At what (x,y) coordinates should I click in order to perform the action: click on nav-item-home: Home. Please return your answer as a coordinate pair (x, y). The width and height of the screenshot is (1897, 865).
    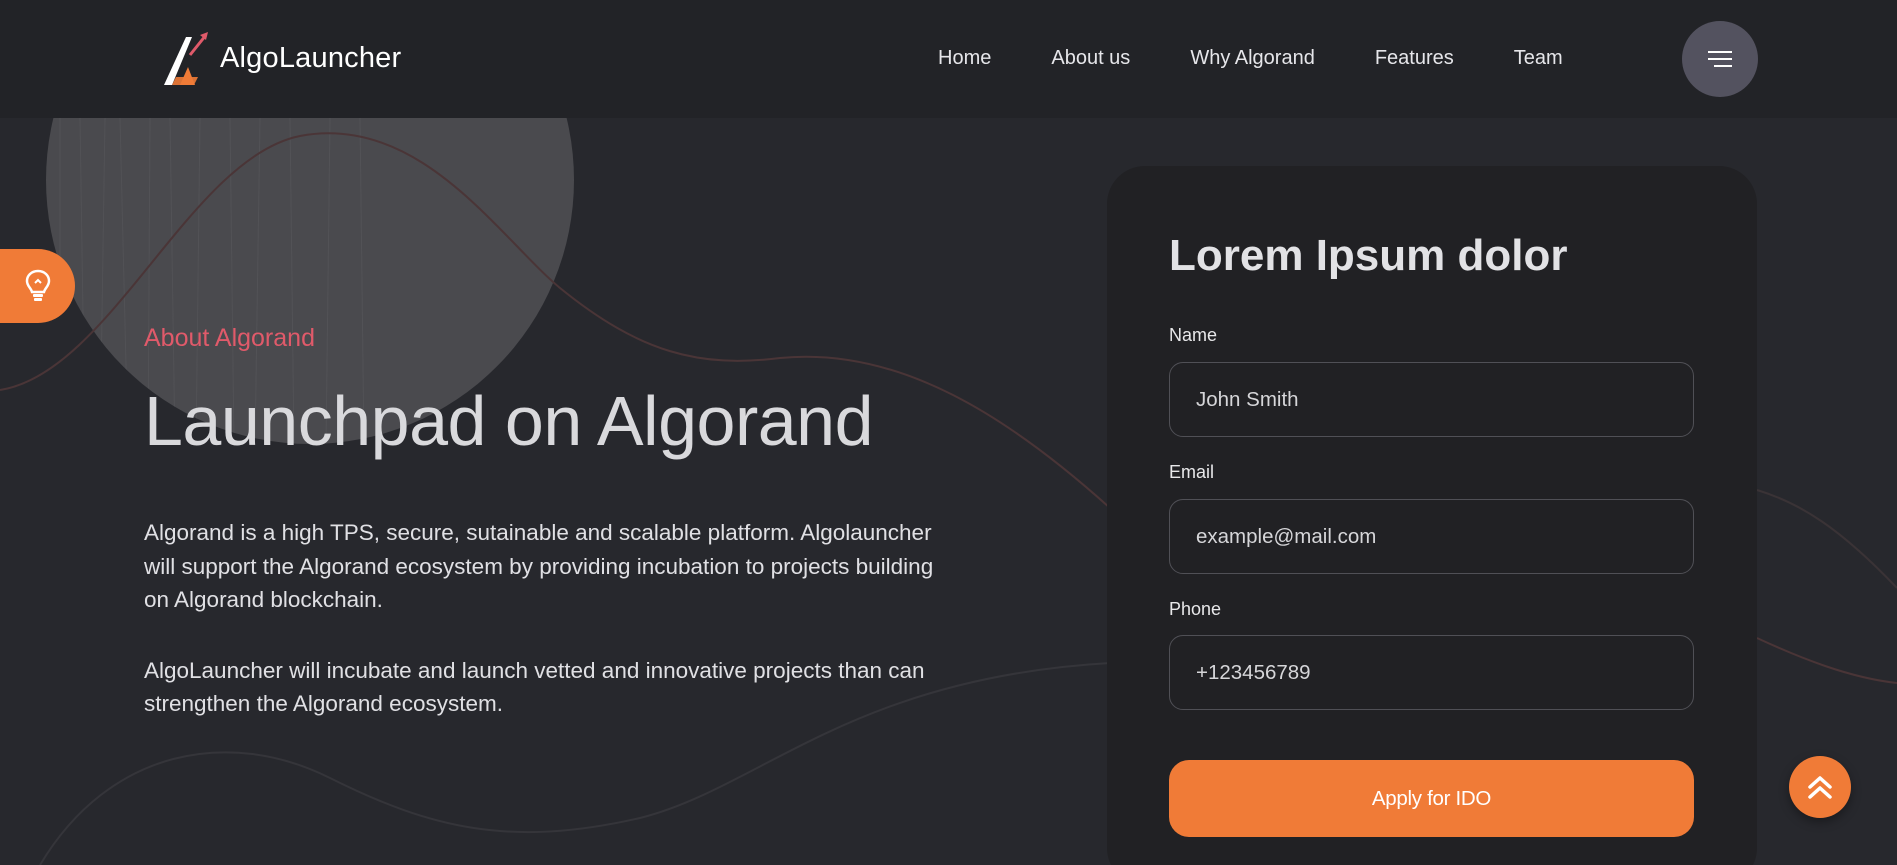
    Looking at the image, I should click on (964, 58).